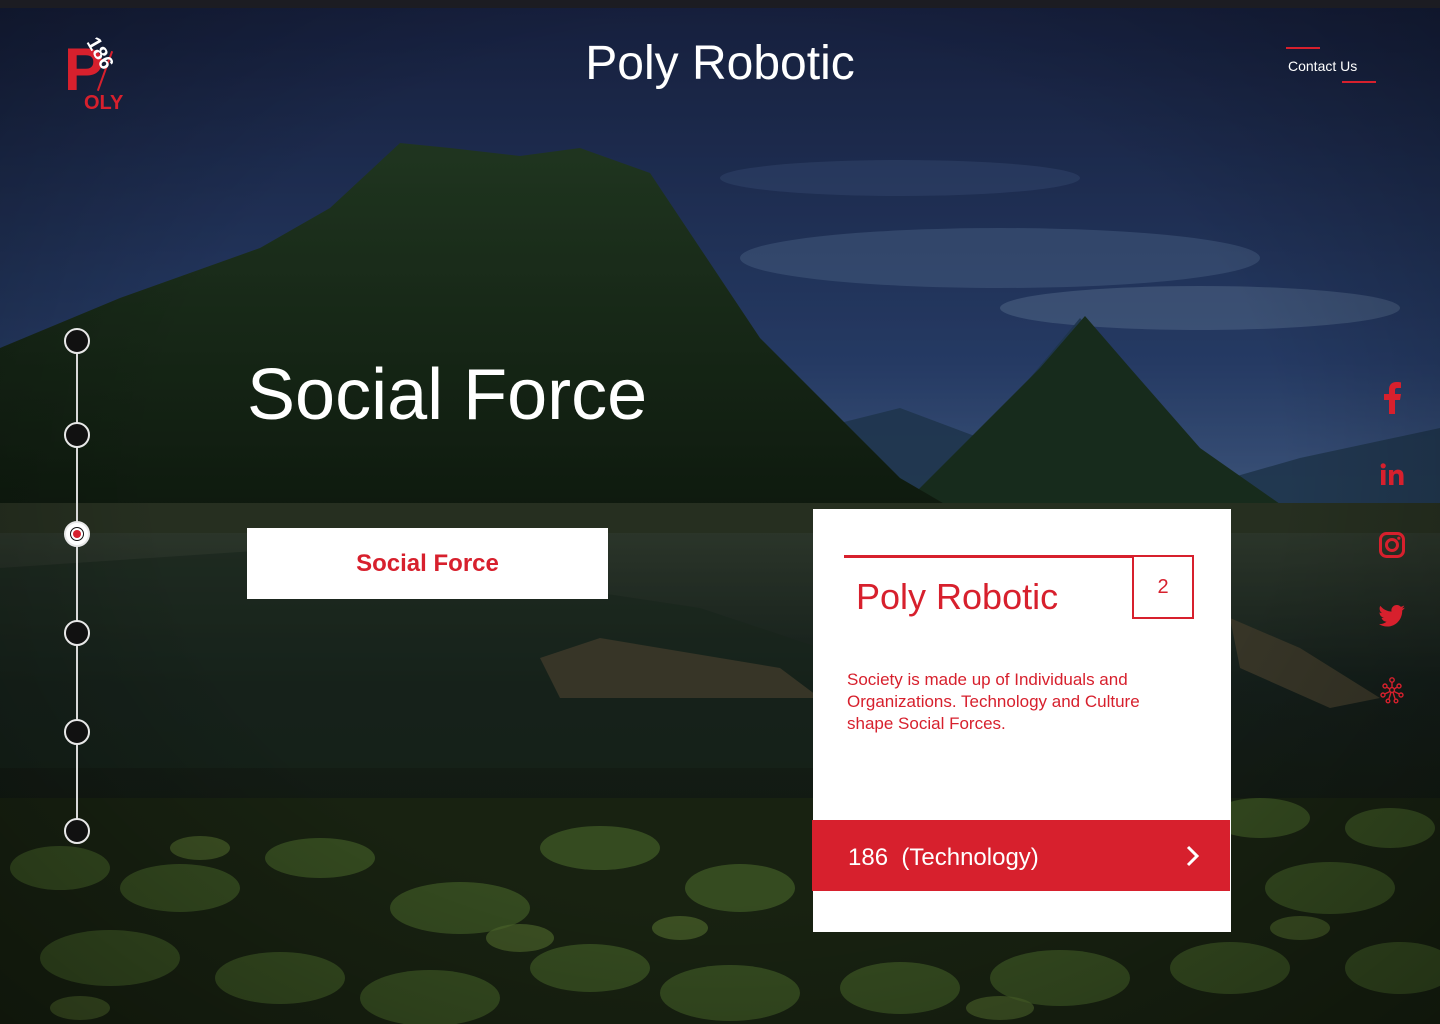 Image resolution: width=1440 pixels, height=1024 pixels. What do you see at coordinates (720, 4) in the screenshot?
I see `top-bar` at bounding box center [720, 4].